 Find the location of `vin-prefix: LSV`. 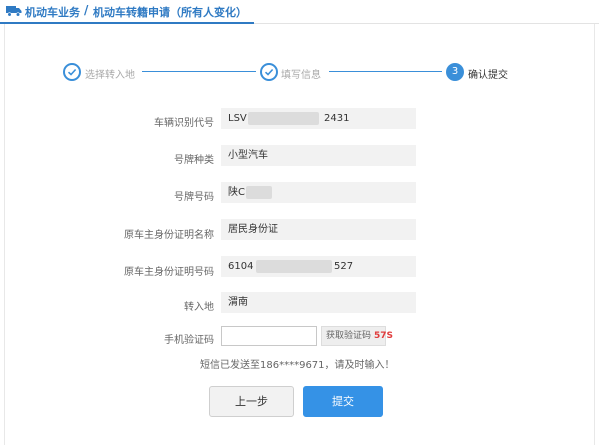

vin-prefix: LSV is located at coordinates (237, 118).